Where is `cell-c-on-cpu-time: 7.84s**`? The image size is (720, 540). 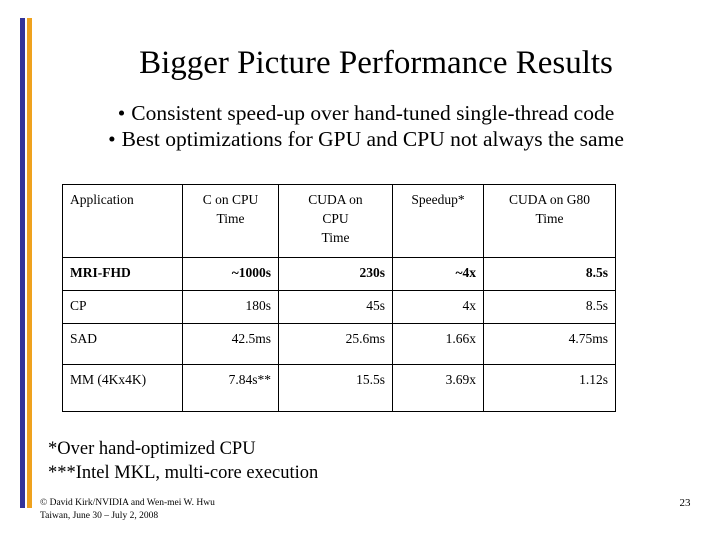 cell-c-on-cpu-time: 7.84s** is located at coordinates (230, 388).